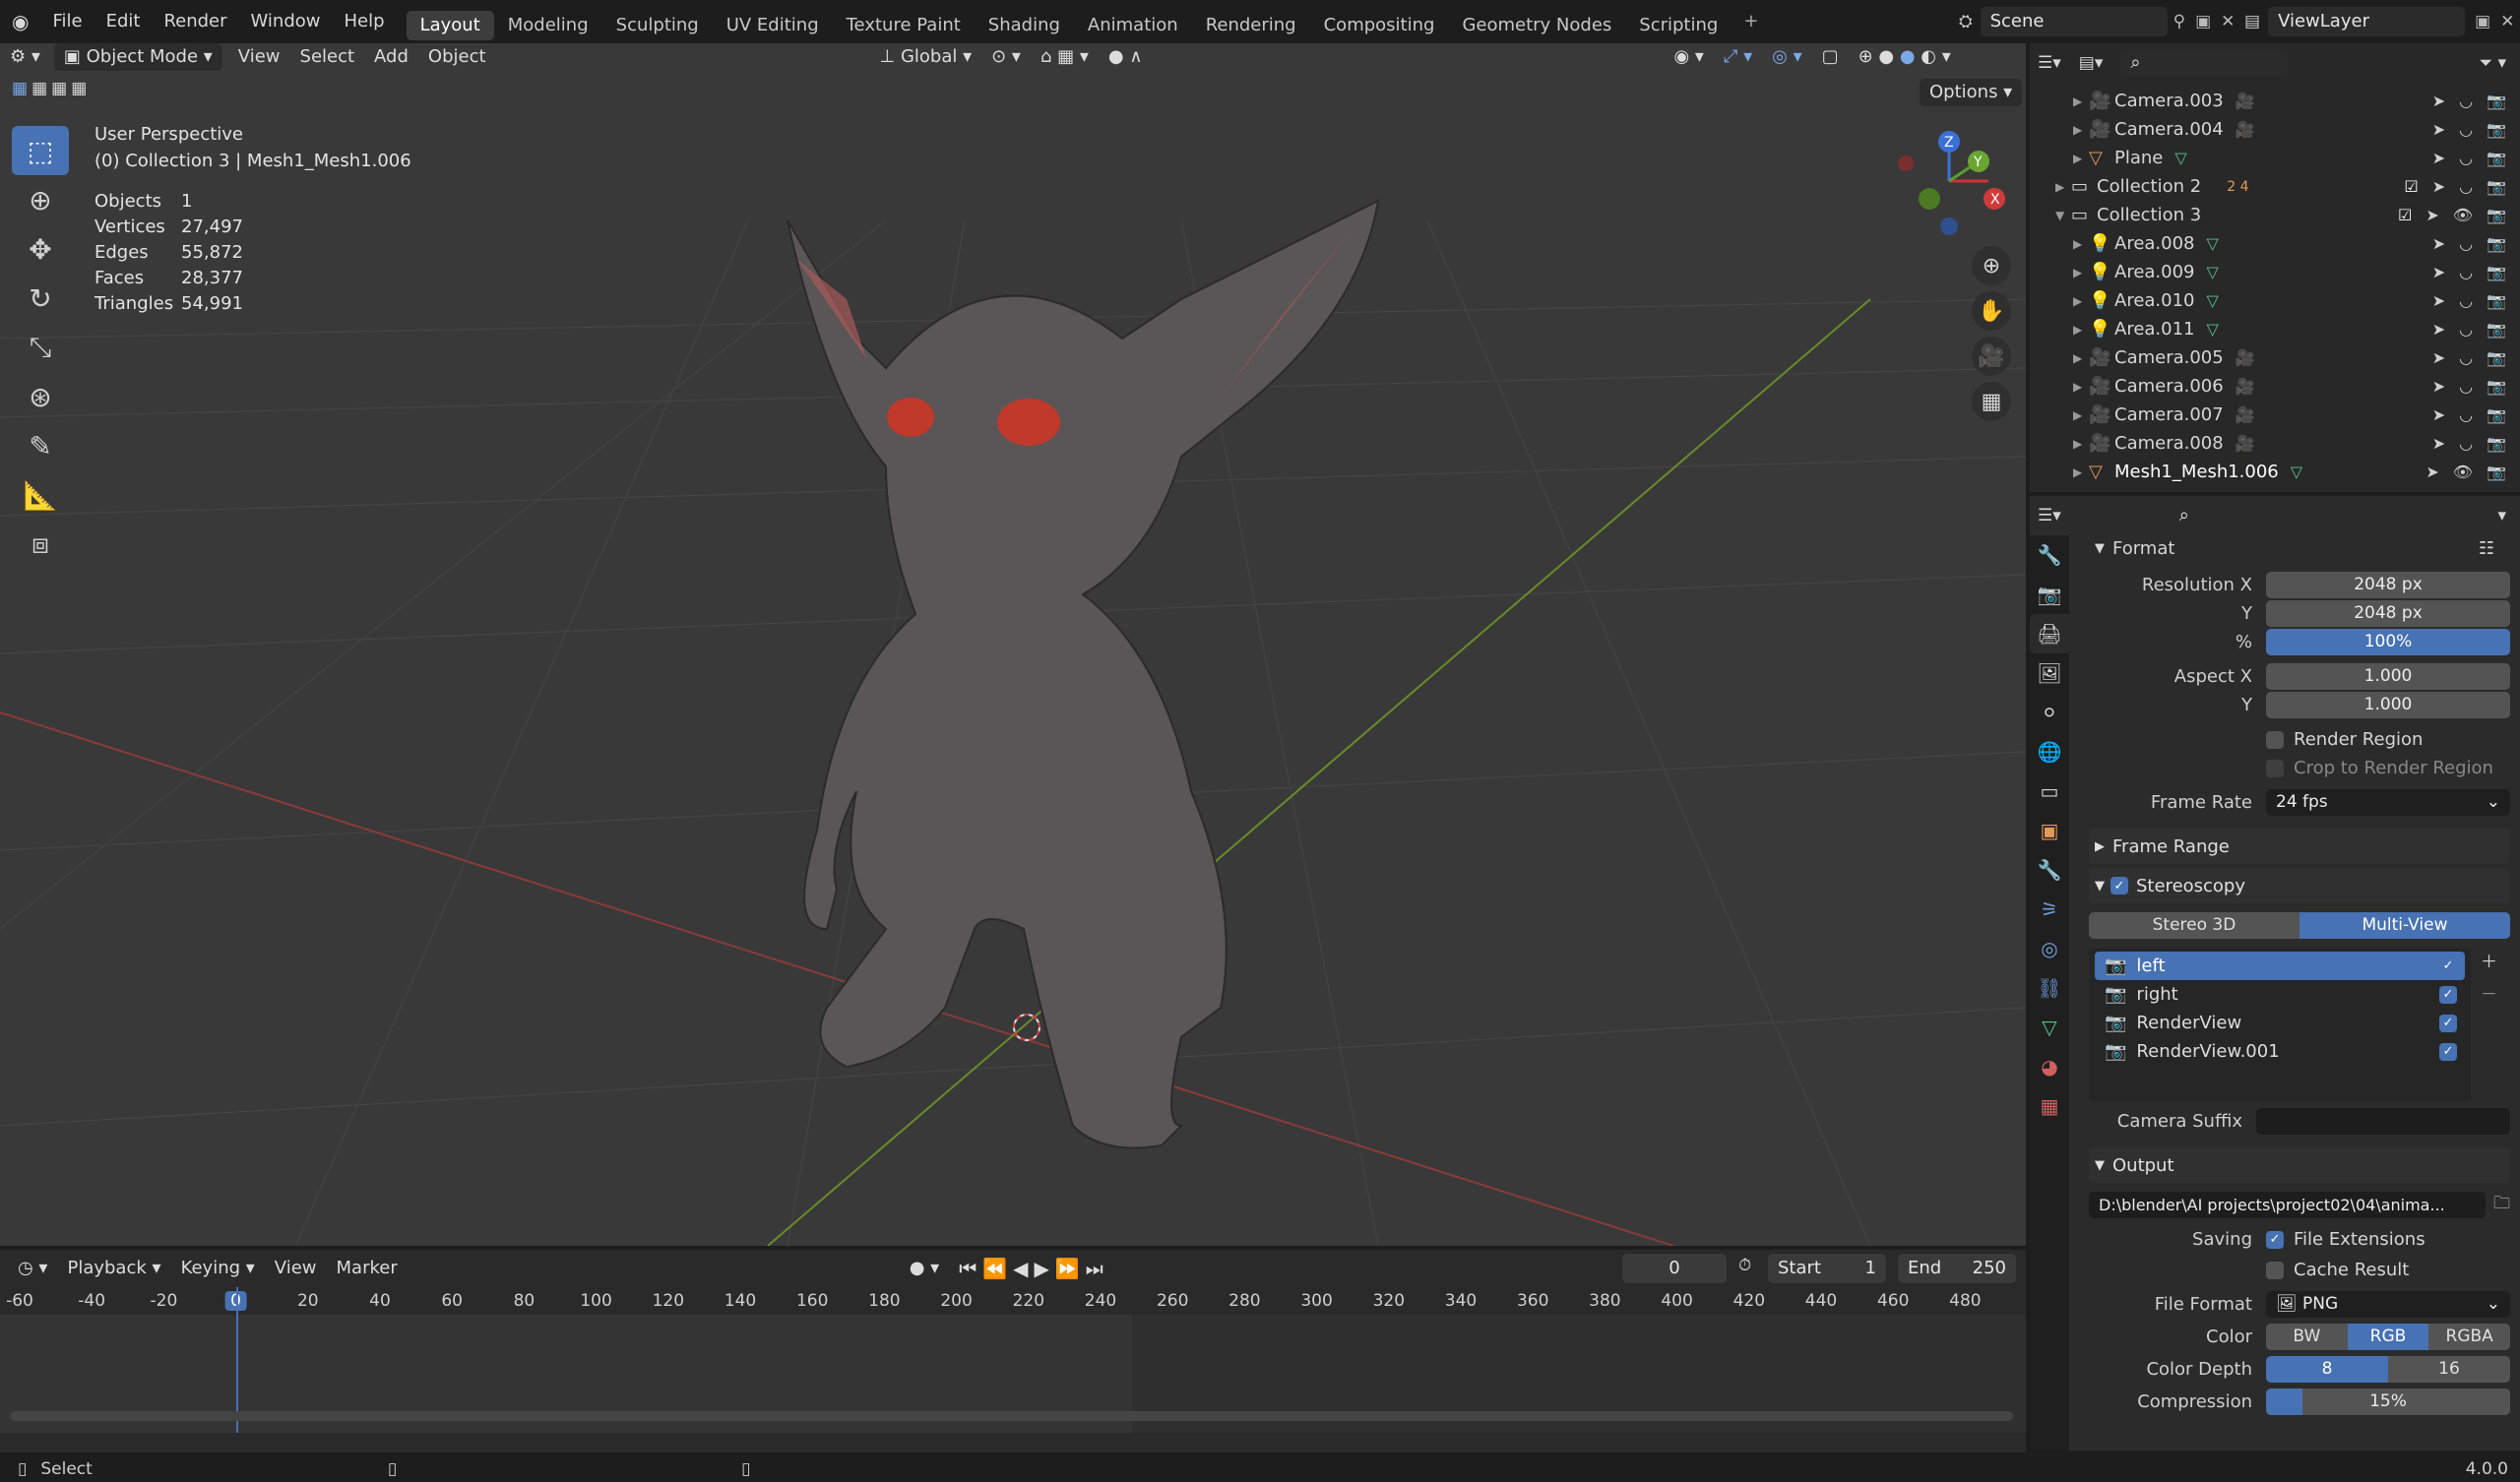  I want to click on outliner-search-input: ⌕, so click(2204, 63).